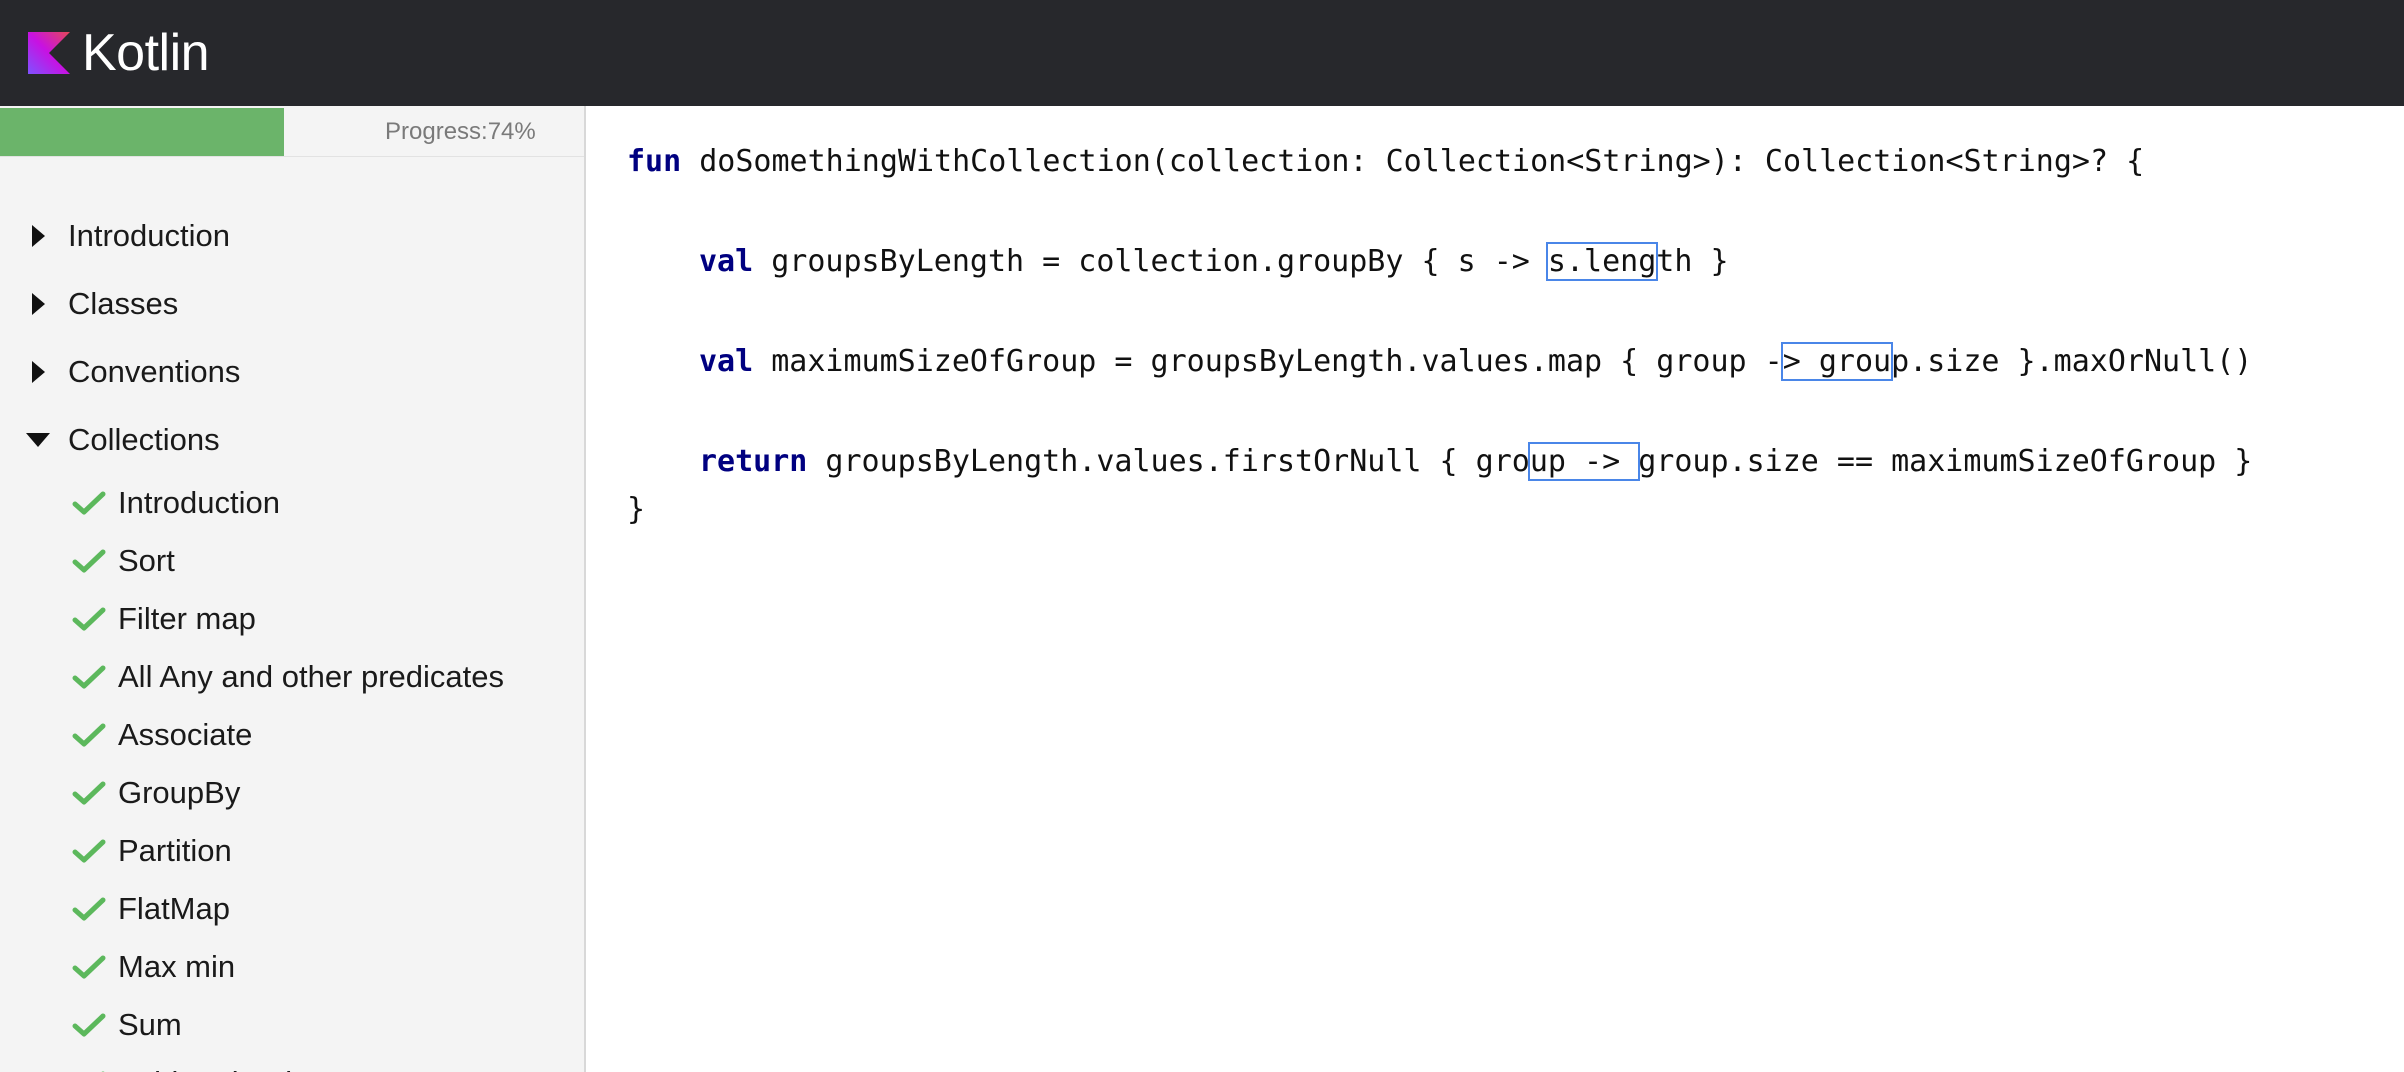 This screenshot has width=2404, height=1072. Describe the element at coordinates (1168, 461) in the screenshot. I see `code-text: groupsByLength.values.firstOrNull { gro` at that location.